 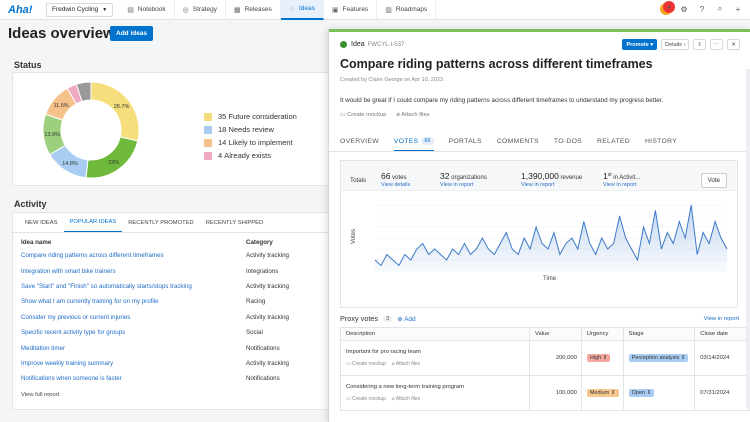 What do you see at coordinates (27, 10) in the screenshot?
I see `aha-logo: Aha!` at bounding box center [27, 10].